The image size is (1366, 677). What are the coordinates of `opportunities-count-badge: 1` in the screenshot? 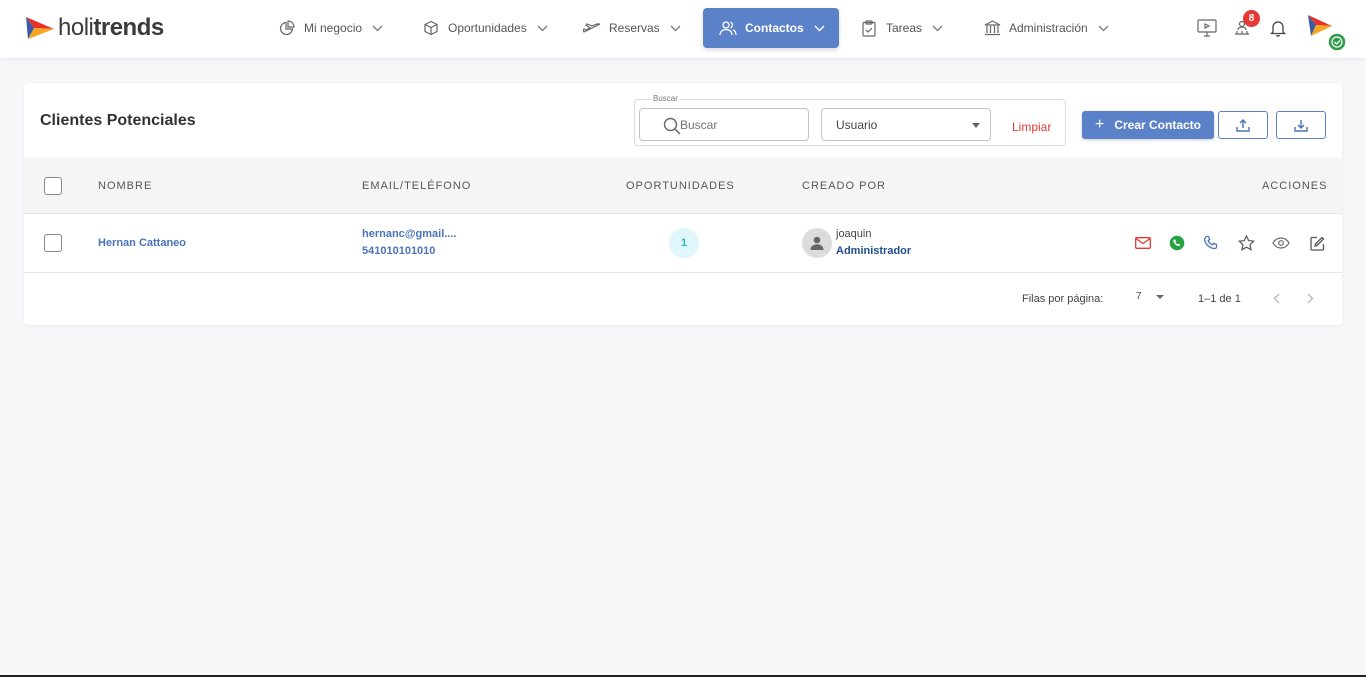 It's located at (684, 243).